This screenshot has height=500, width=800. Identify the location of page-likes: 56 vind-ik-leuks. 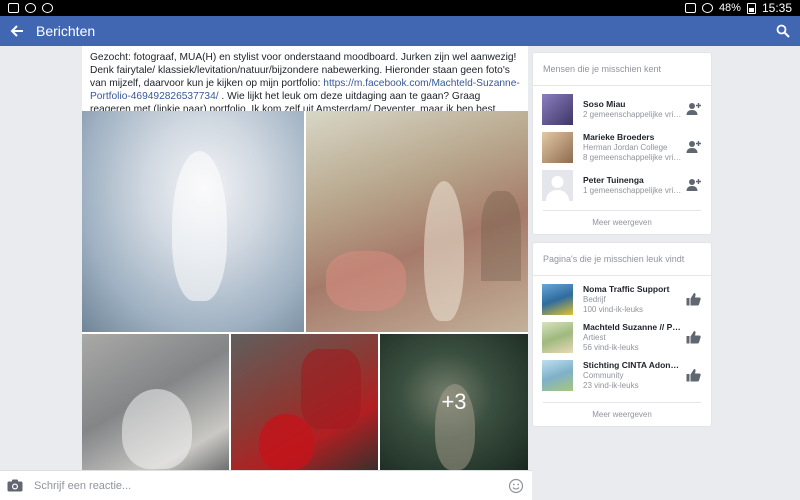
(611, 347).